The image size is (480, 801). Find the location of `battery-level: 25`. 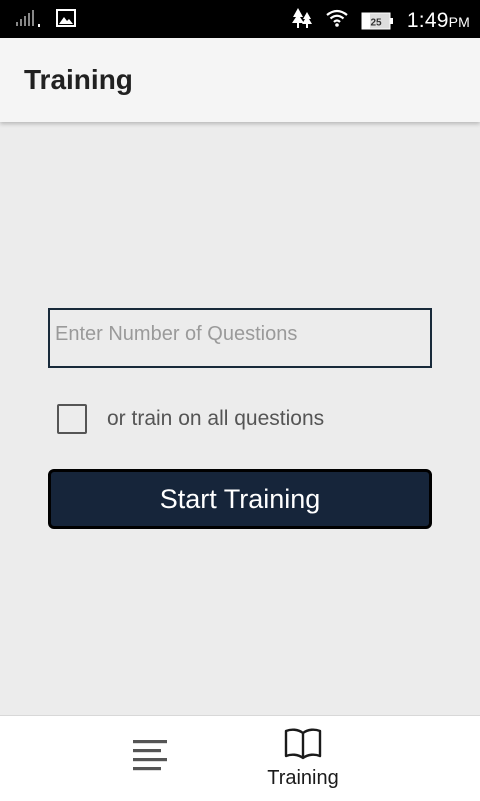

battery-level: 25 is located at coordinates (376, 22).